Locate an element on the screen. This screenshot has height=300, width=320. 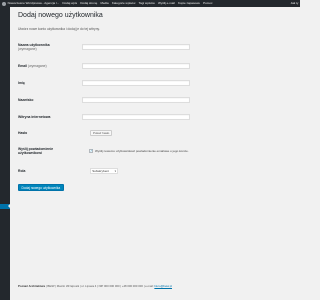
show-password-button: Pokaż hasło is located at coordinates (101, 133).